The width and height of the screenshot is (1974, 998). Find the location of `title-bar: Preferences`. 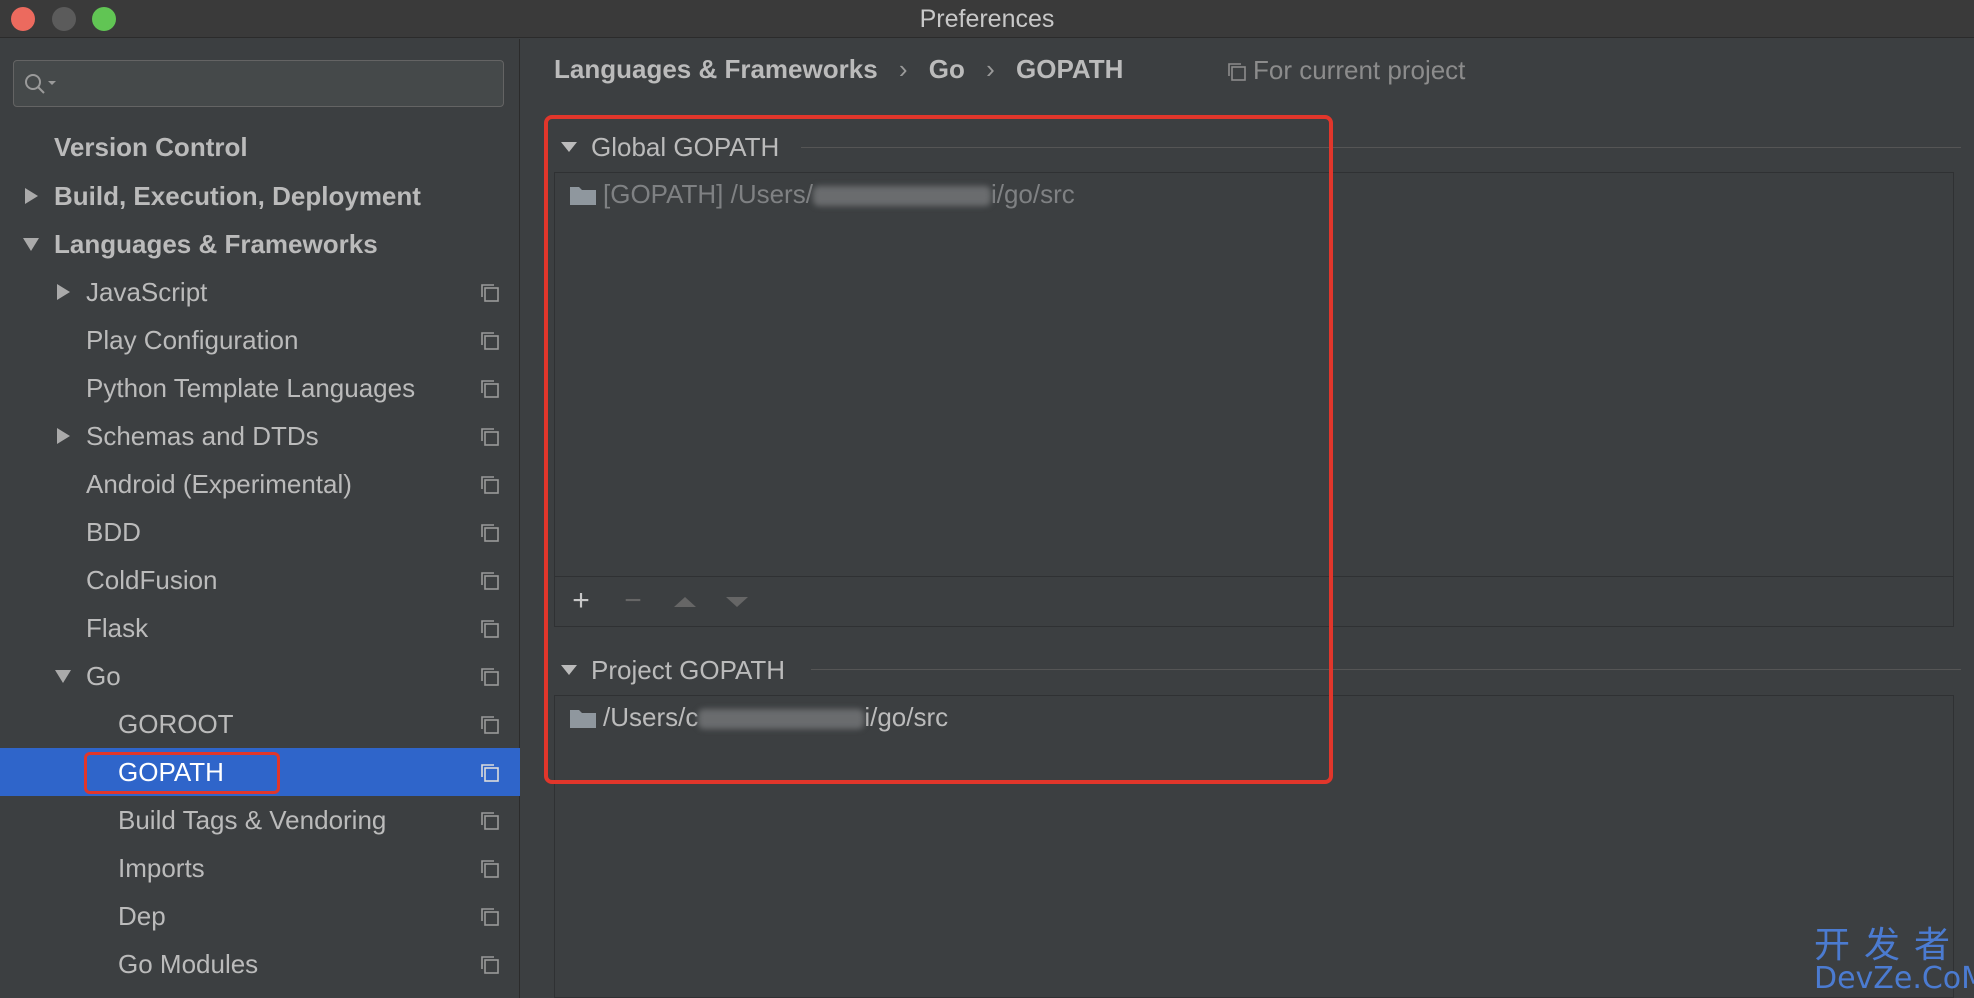

title-bar: Preferences is located at coordinates (987, 19).